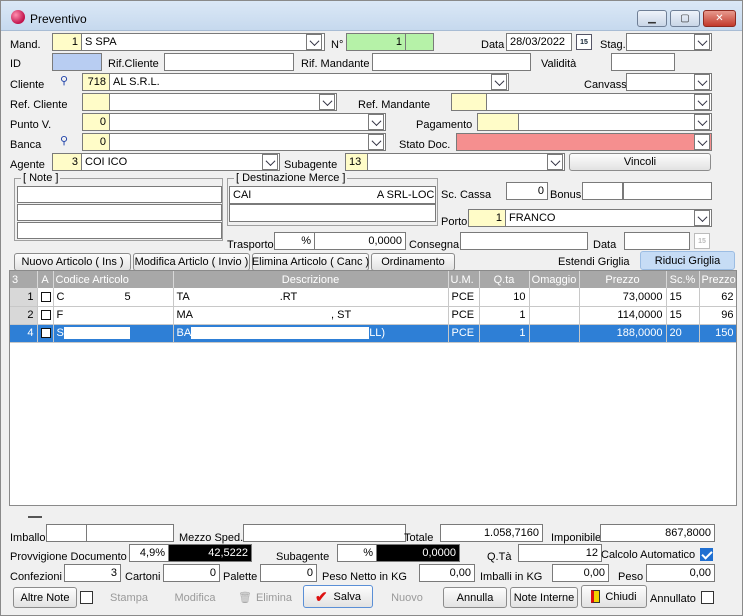 The height and width of the screenshot is (616, 743). I want to click on confezioni-field: 3, so click(92, 573).